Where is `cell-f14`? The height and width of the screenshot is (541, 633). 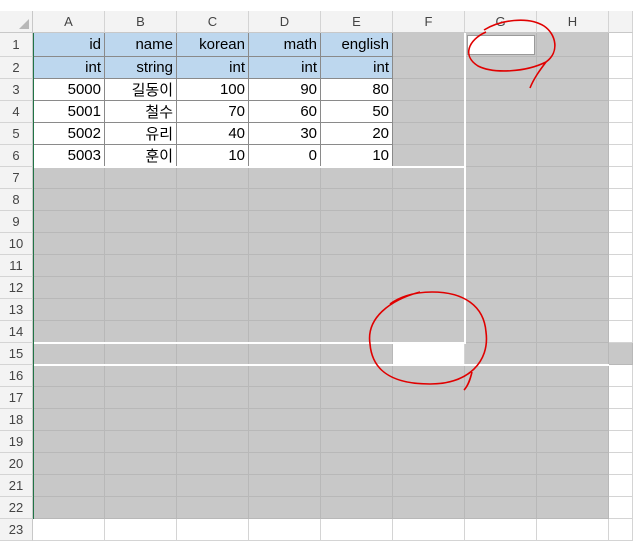
cell-f14 is located at coordinates (429, 332).